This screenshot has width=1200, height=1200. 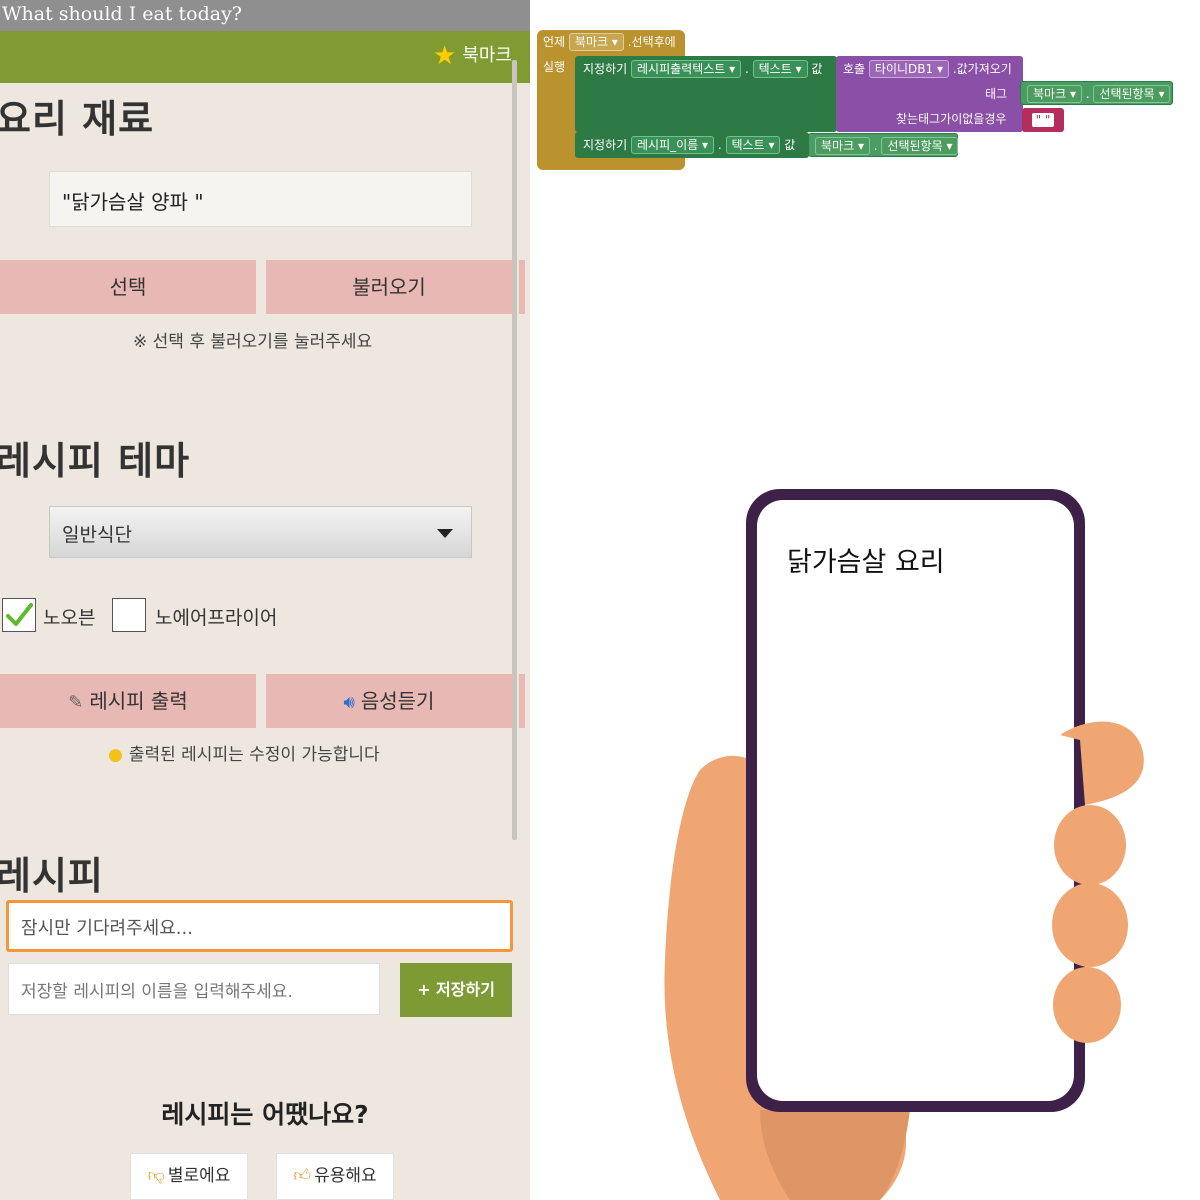 What do you see at coordinates (753, 145) in the screenshot?
I see `text-property-dropdown-2: 텍스트 ▾` at bounding box center [753, 145].